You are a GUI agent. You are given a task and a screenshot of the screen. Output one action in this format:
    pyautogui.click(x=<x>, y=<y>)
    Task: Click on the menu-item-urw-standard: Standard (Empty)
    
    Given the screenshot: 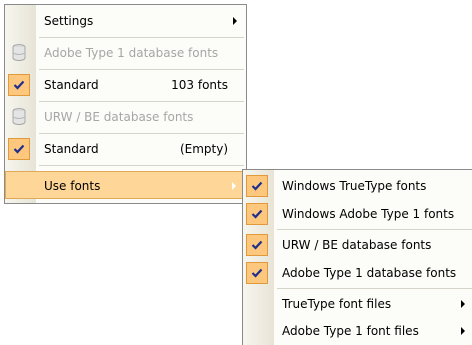 What is the action you would take?
    pyautogui.click(x=125, y=149)
    